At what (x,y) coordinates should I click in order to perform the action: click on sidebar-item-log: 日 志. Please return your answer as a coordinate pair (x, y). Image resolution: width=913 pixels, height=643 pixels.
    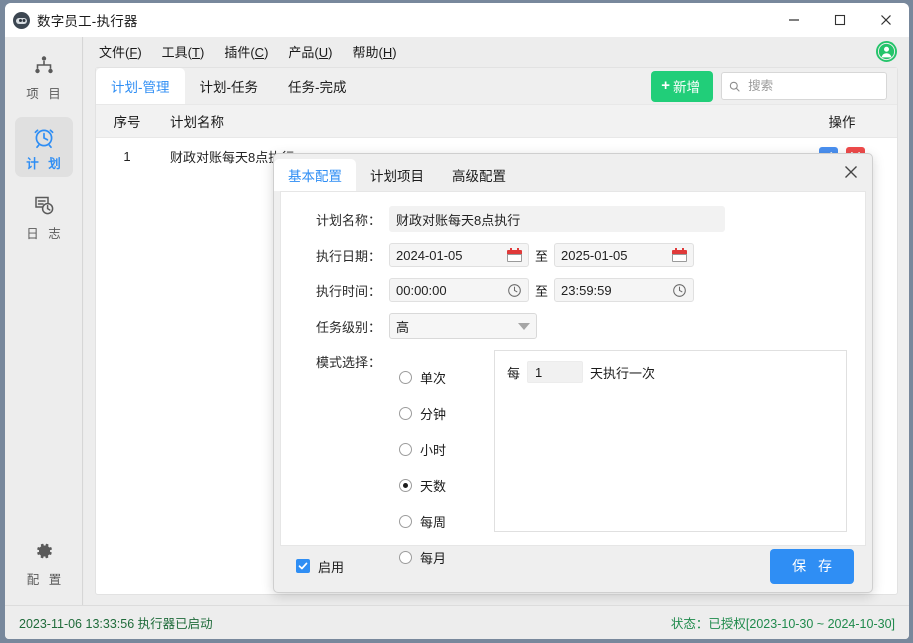
    Looking at the image, I should click on (44, 217).